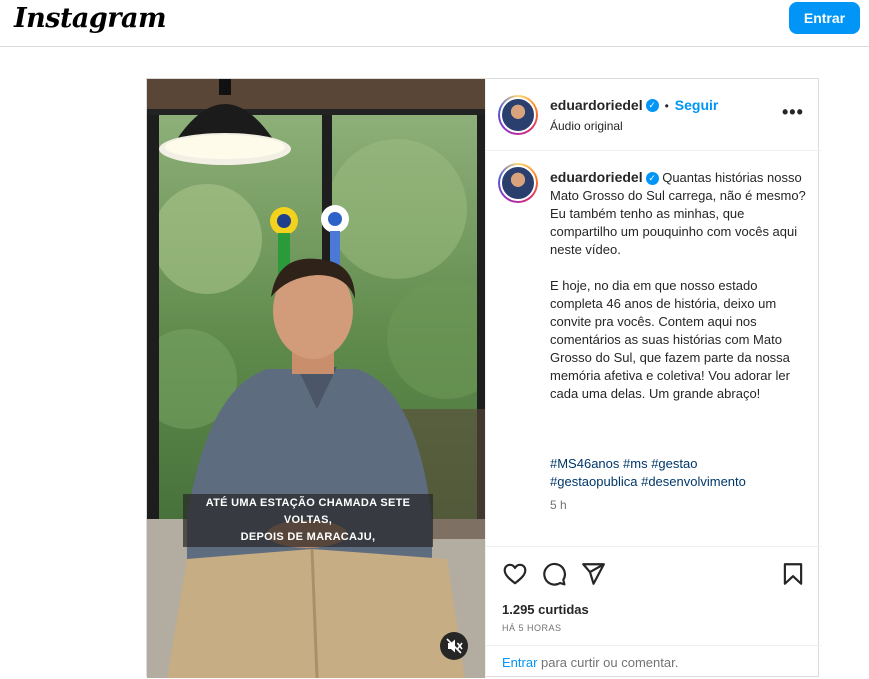  I want to click on hashtag-link: #gestao, so click(674, 463).